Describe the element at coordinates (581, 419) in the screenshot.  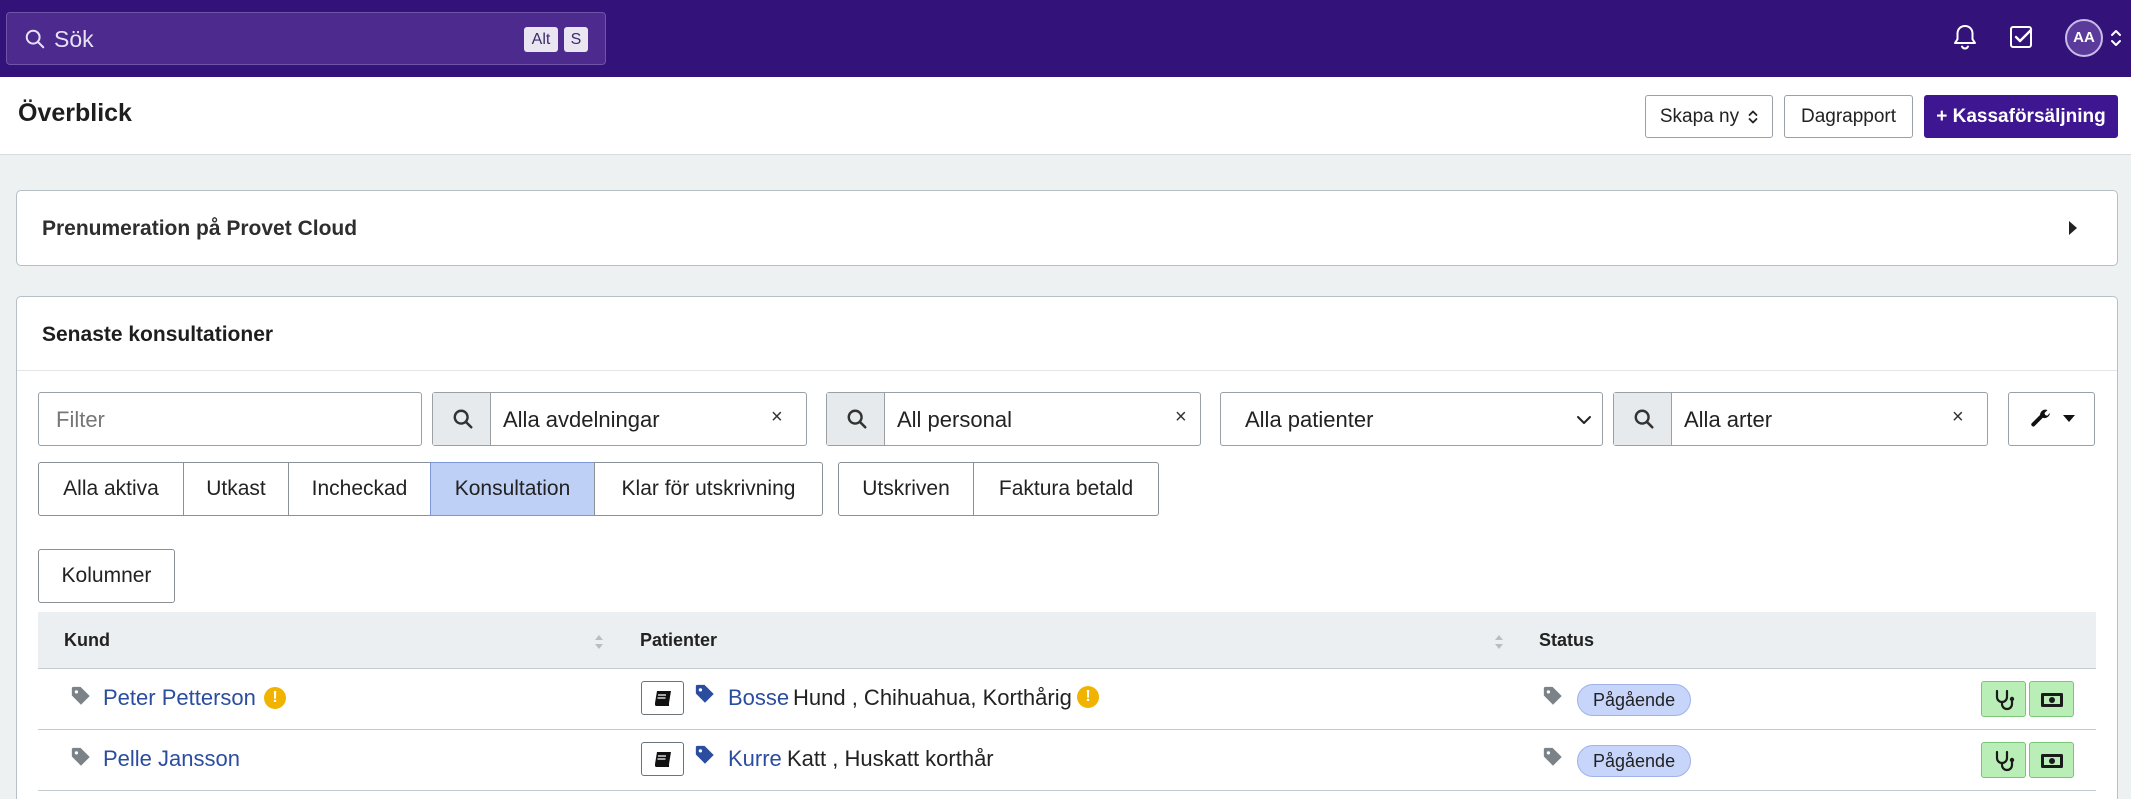
I see `department-filter-value: Alla avdelningar` at that location.